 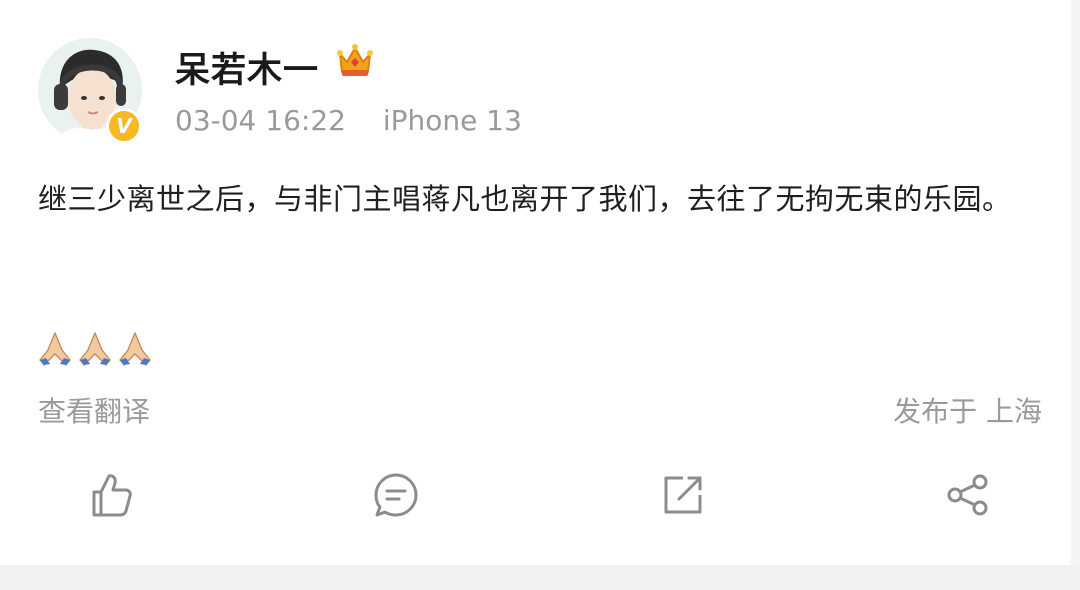 I want to click on crown-icon, so click(x=355, y=60).